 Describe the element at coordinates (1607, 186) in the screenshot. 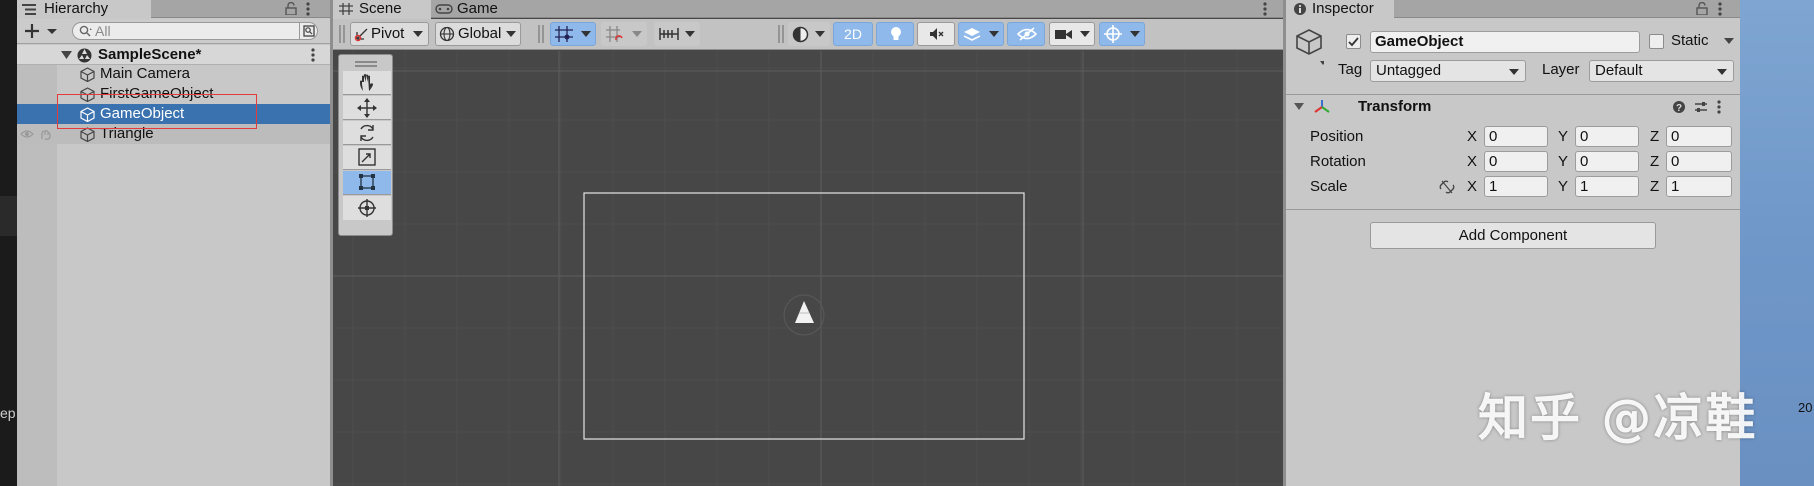

I see `scale-y-field: 1` at that location.